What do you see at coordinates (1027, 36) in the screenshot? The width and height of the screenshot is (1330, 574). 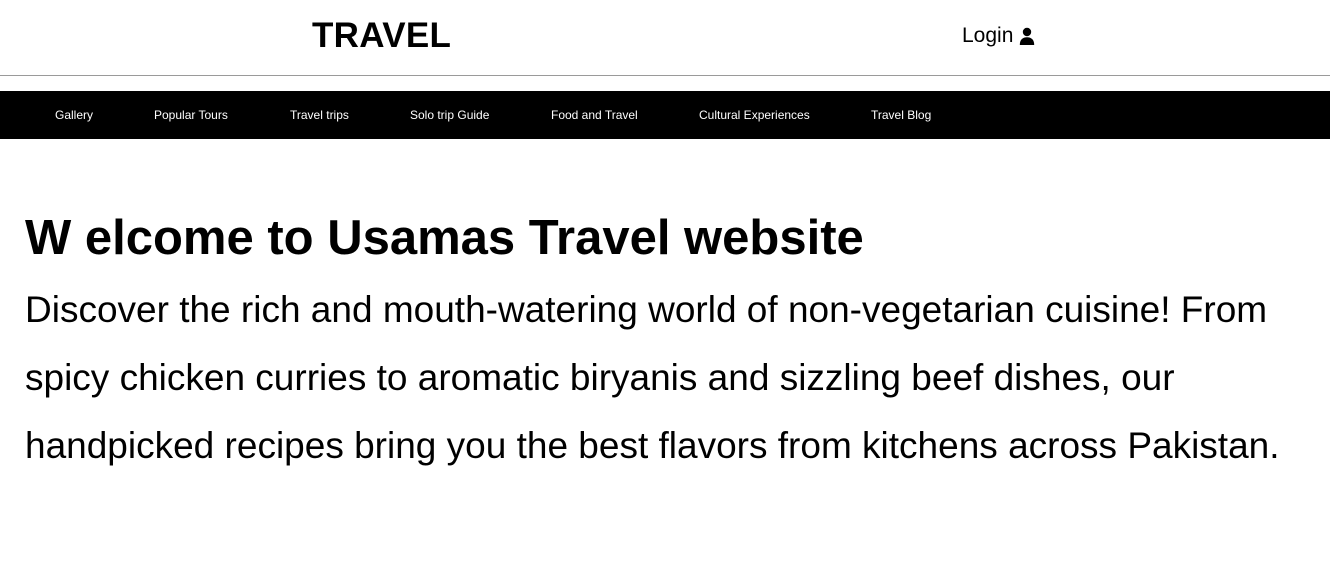 I see `user-icon` at bounding box center [1027, 36].